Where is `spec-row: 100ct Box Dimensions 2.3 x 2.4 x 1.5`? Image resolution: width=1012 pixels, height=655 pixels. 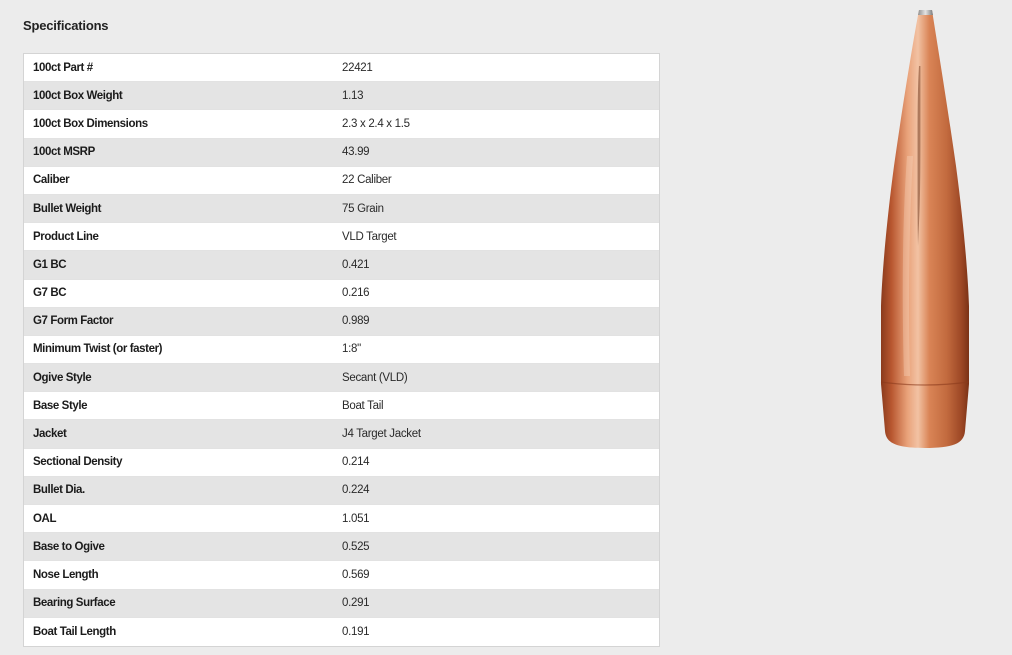 spec-row: 100ct Box Dimensions 2.3 x 2.4 x 1.5 is located at coordinates (341, 124).